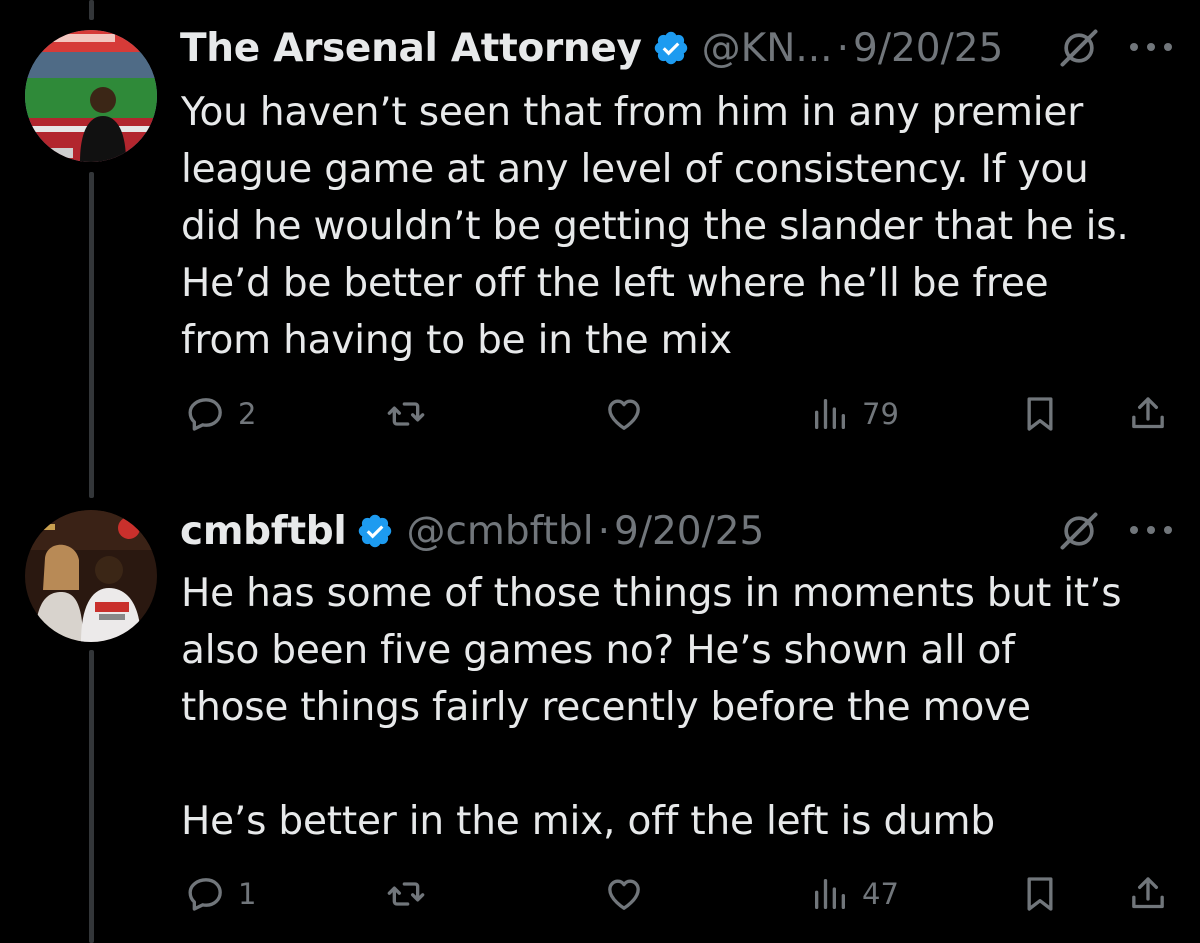  I want to click on reply-button: 2, so click(221, 414).